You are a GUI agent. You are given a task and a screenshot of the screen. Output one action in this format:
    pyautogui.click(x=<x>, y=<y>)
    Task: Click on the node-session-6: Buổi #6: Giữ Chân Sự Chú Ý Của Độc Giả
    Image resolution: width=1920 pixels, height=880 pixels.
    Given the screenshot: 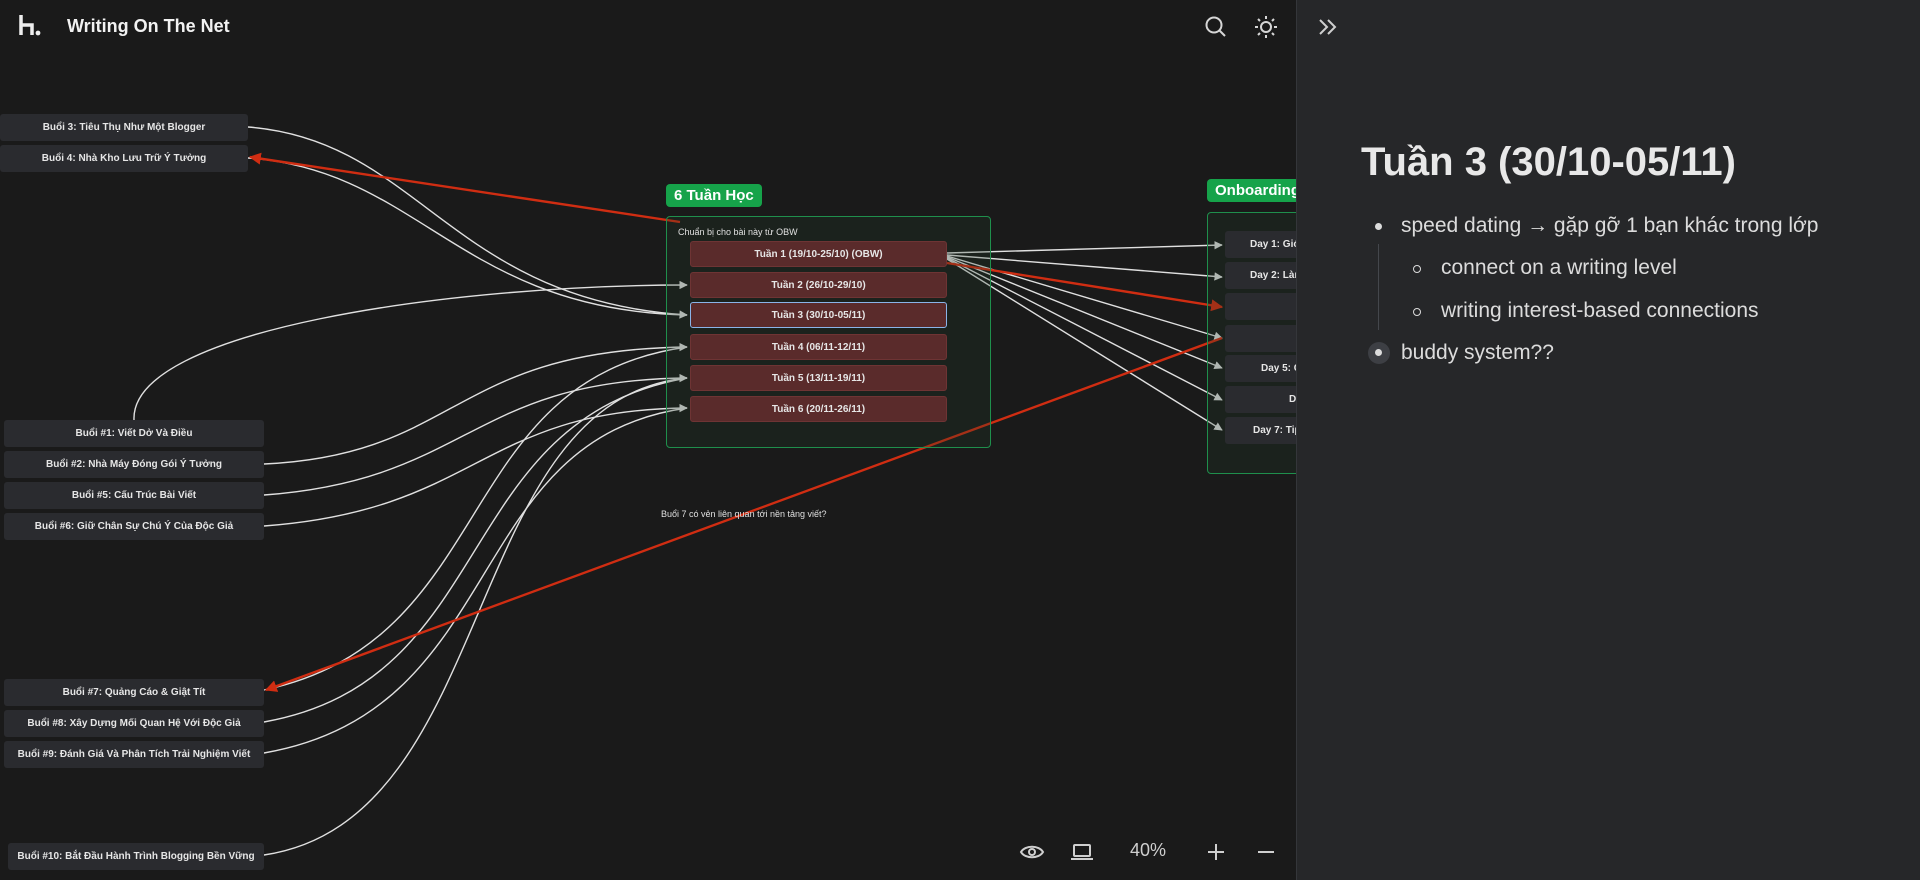 What is the action you would take?
    pyautogui.click(x=134, y=526)
    